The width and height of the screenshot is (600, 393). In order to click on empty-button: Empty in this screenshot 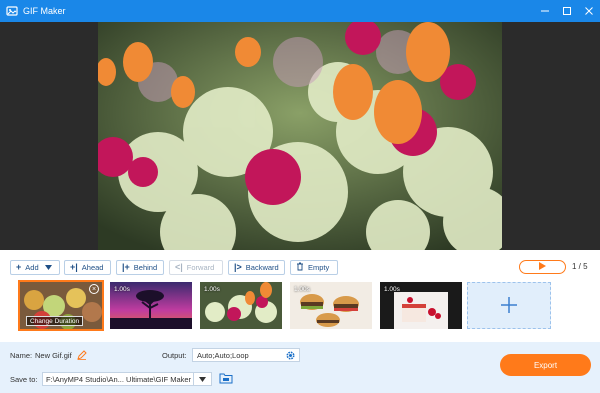, I will do `click(314, 267)`.